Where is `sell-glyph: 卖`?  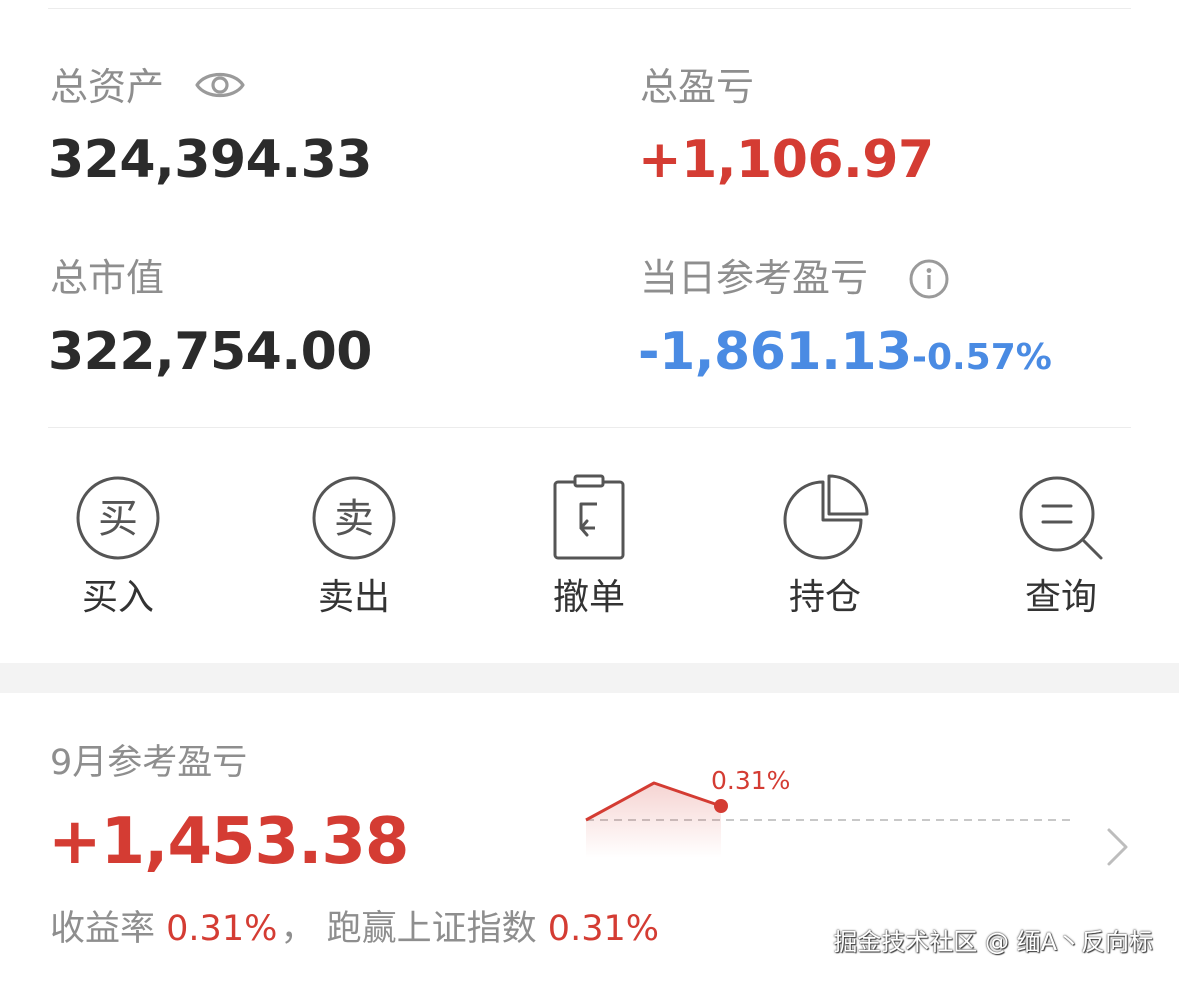
sell-glyph: 卖 is located at coordinates (354, 519).